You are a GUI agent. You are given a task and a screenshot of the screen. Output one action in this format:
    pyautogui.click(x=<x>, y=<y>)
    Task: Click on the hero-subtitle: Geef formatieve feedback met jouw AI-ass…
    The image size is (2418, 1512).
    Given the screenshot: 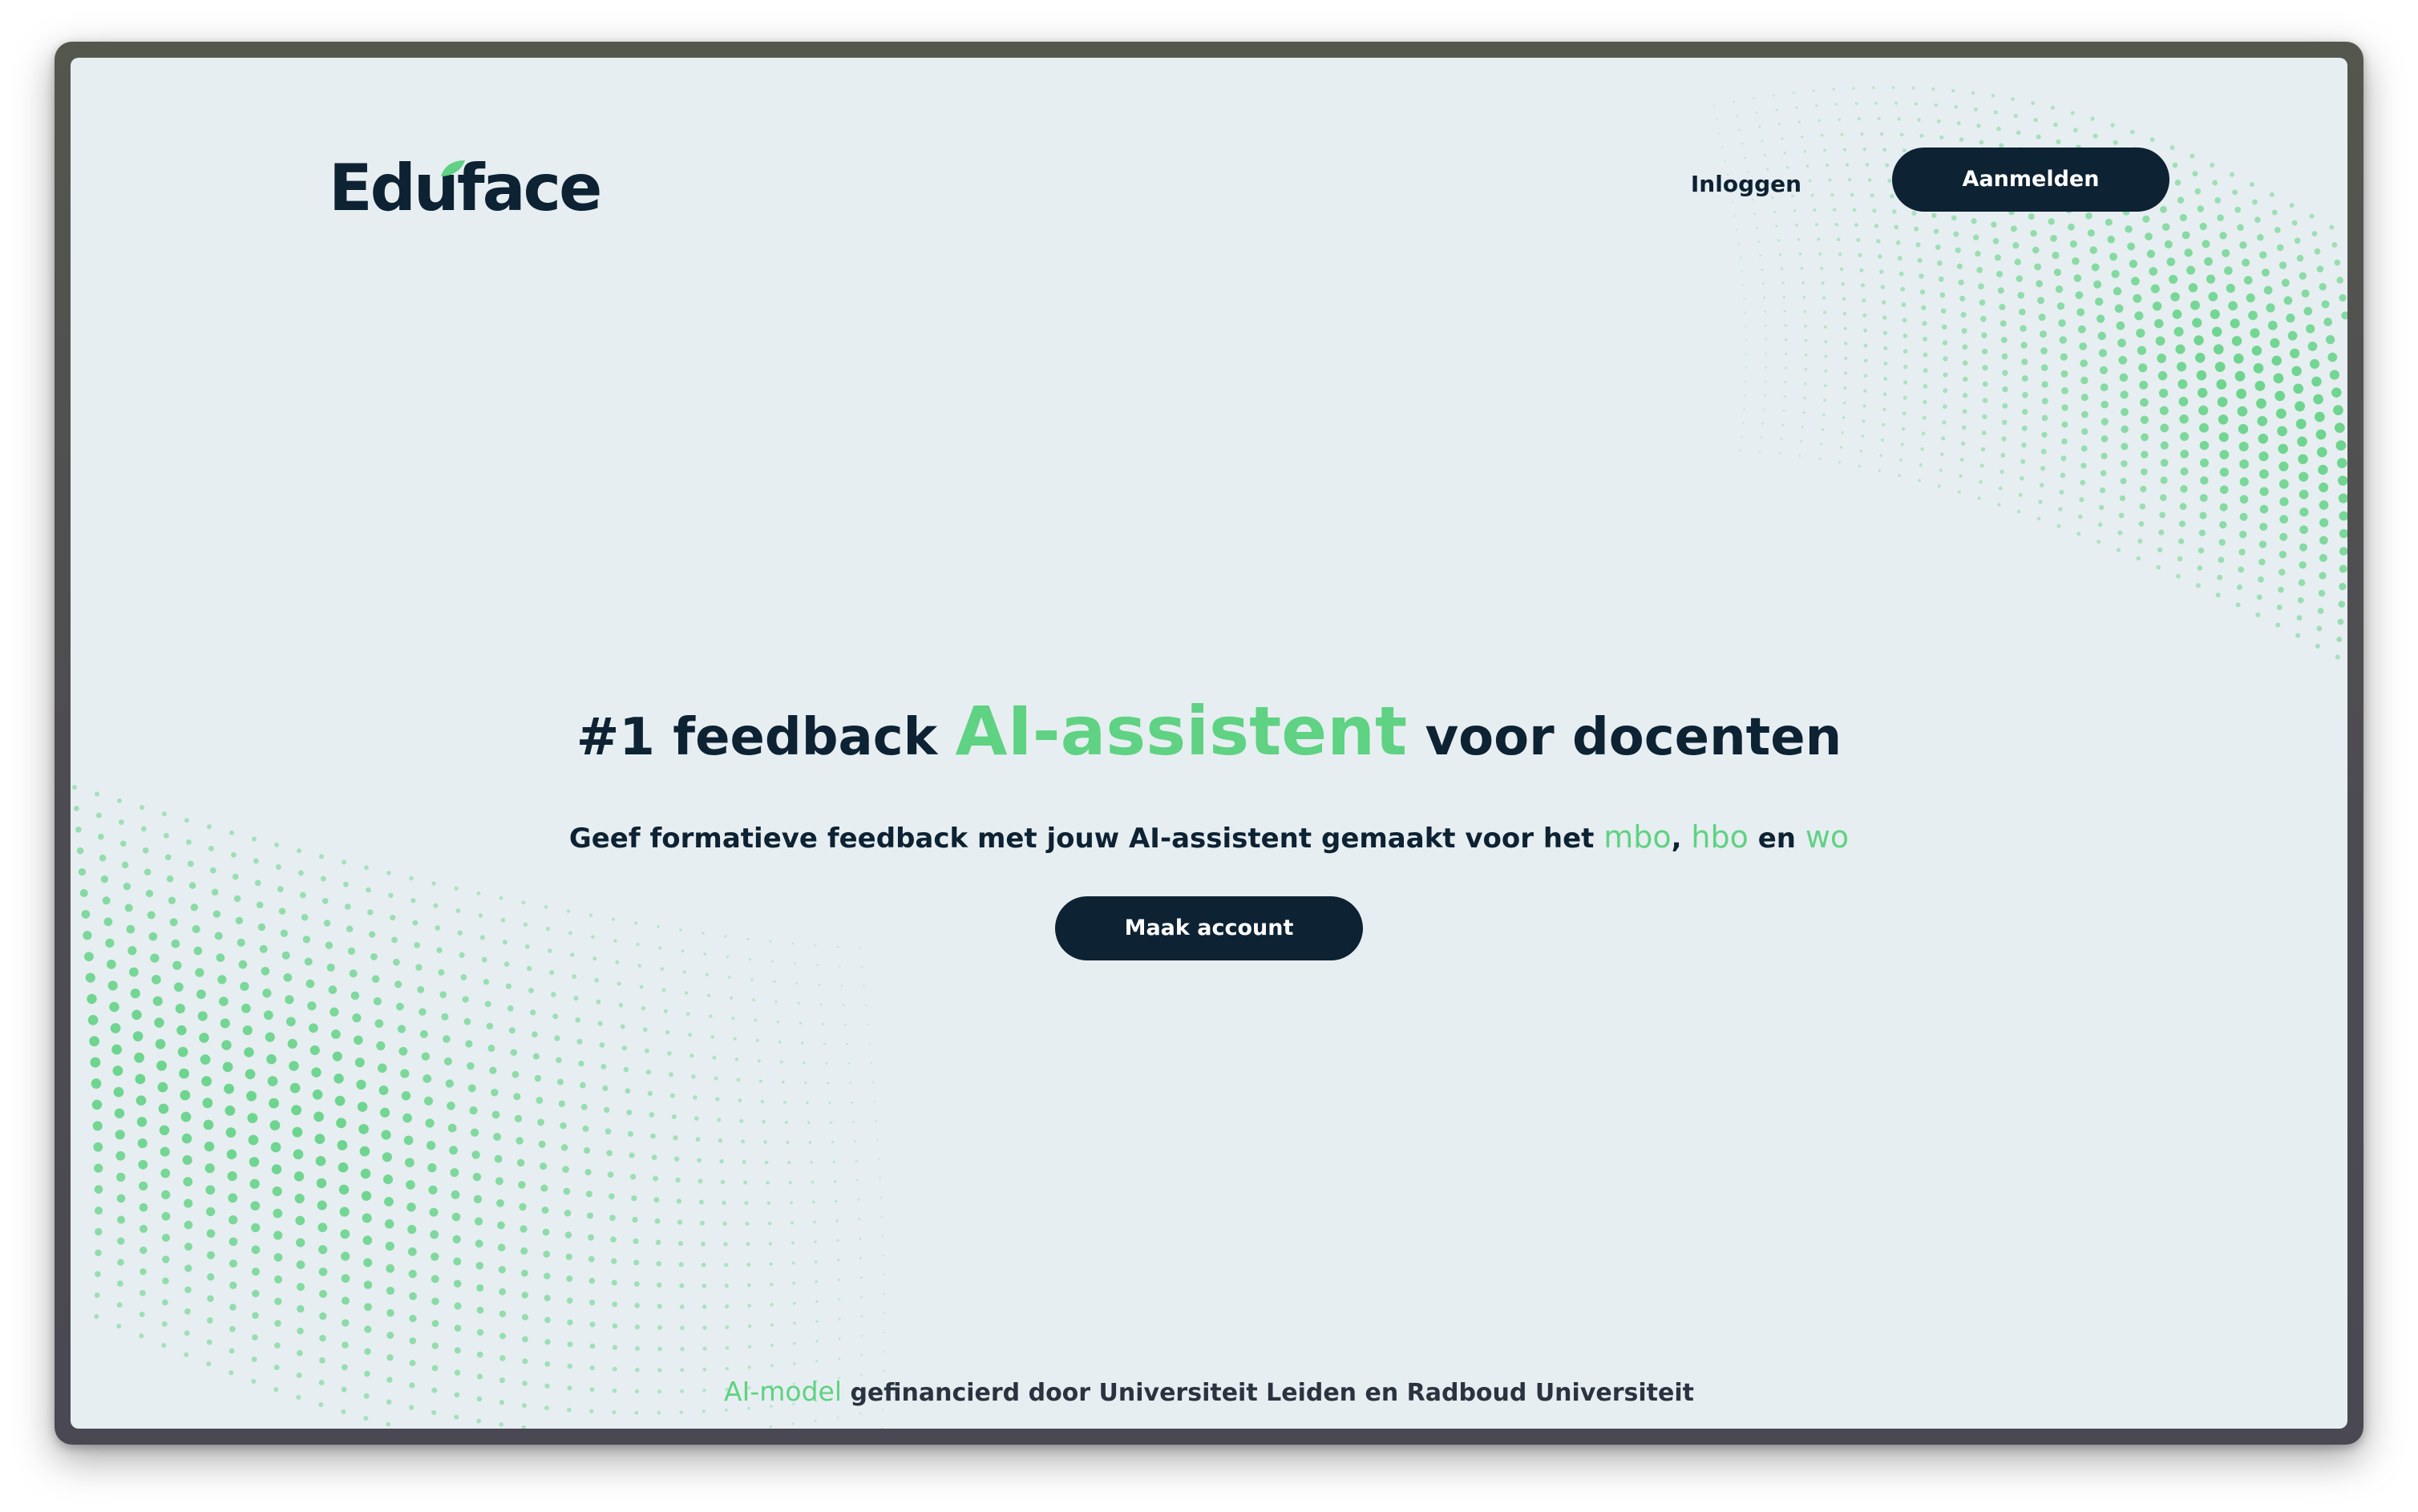 What is the action you would take?
    pyautogui.click(x=1209, y=838)
    